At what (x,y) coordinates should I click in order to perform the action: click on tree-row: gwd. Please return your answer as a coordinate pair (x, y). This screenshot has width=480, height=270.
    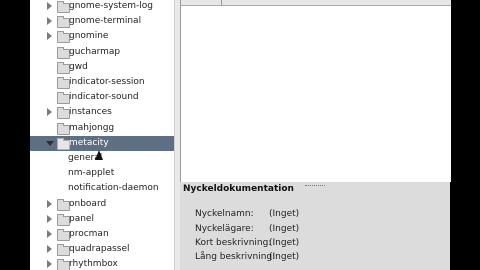
    Looking at the image, I should click on (102, 67).